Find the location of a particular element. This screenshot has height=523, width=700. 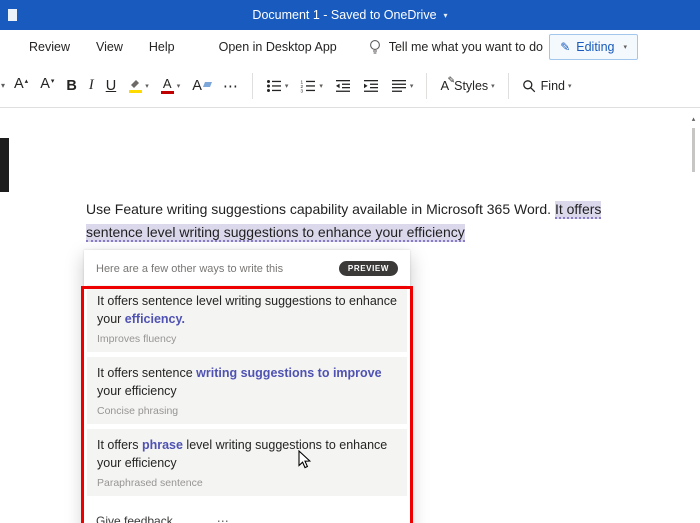

lightbulb-icon is located at coordinates (374, 47).